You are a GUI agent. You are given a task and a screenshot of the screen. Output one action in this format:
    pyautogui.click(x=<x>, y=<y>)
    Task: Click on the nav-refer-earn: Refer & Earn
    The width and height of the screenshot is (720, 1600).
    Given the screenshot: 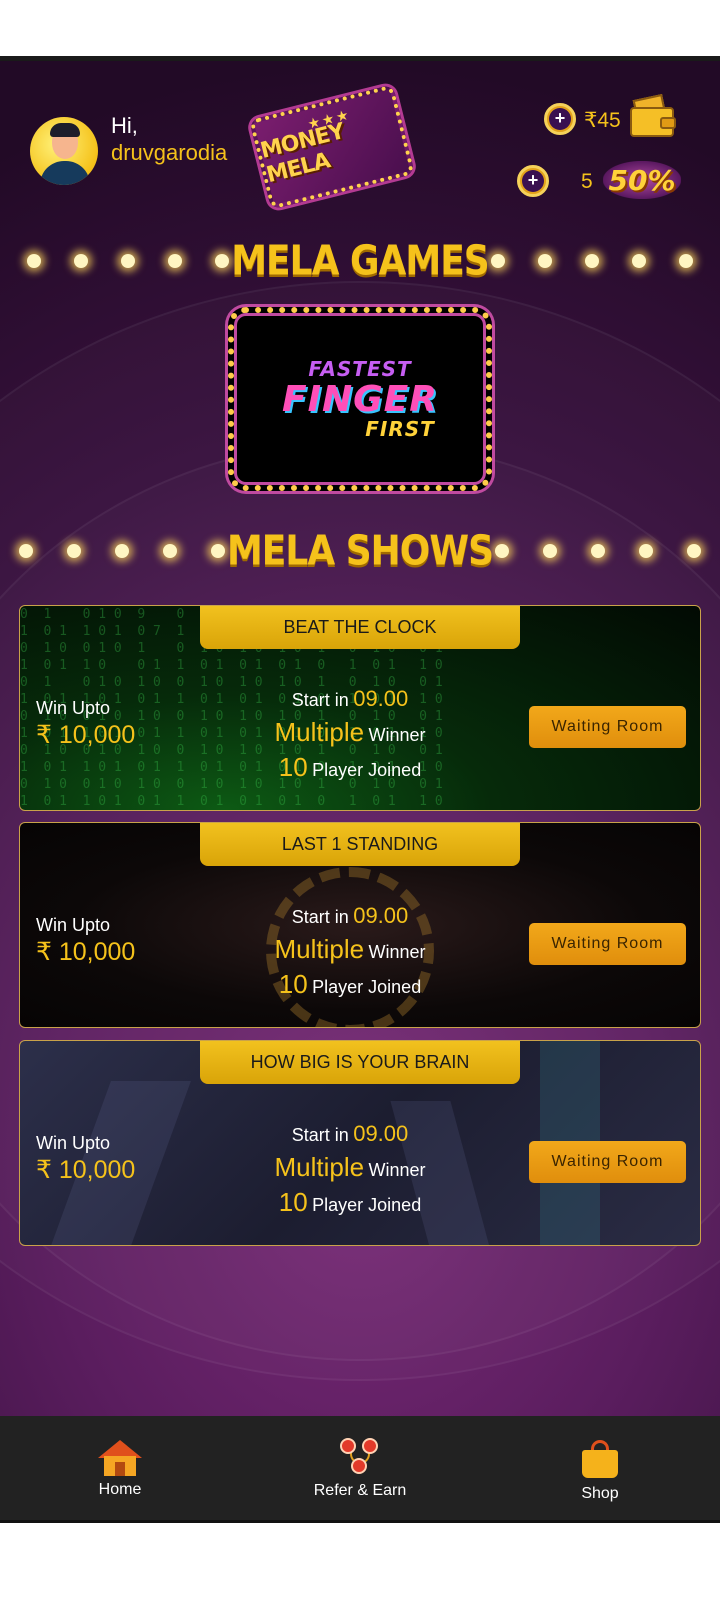 What is the action you would take?
    pyautogui.click(x=360, y=1469)
    